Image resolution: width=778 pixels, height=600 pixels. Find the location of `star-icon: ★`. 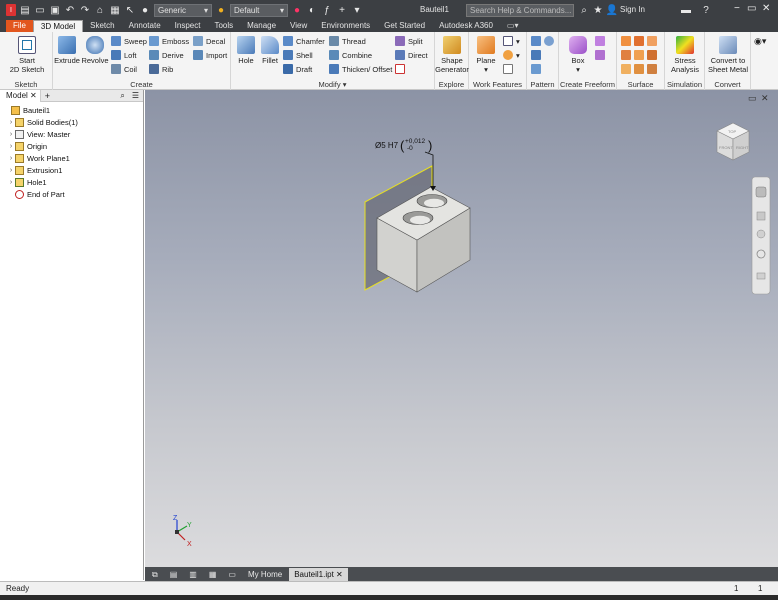

star-icon: ★ is located at coordinates (598, 10).